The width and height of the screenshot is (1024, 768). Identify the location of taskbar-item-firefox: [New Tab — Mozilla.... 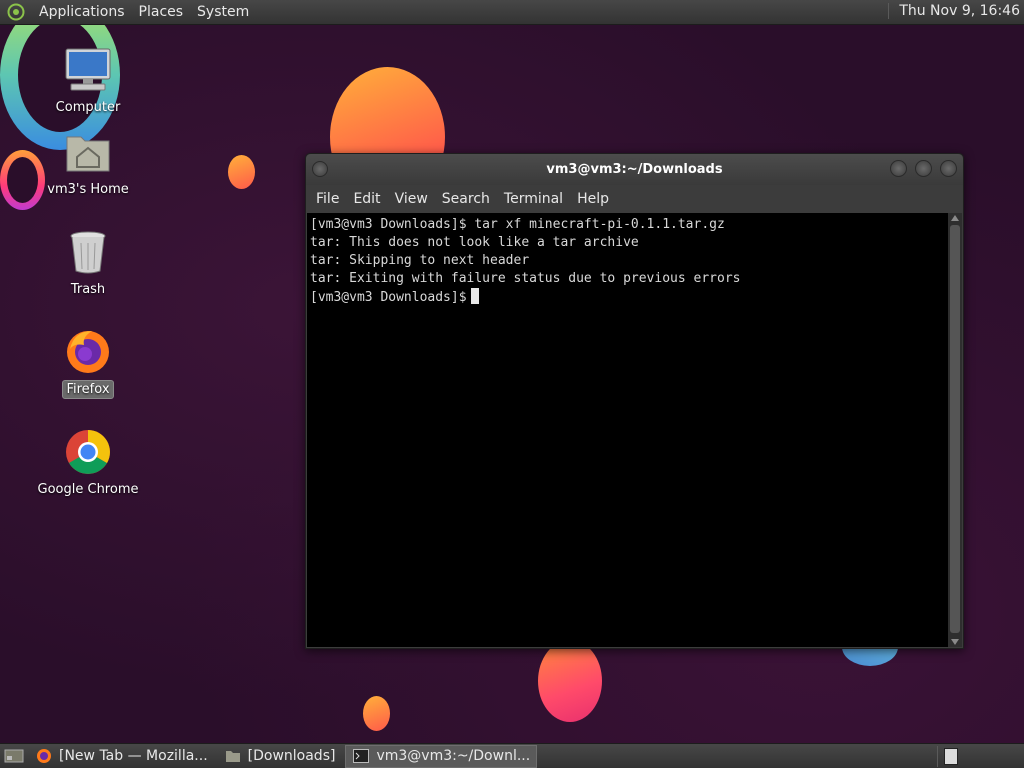
(121, 756).